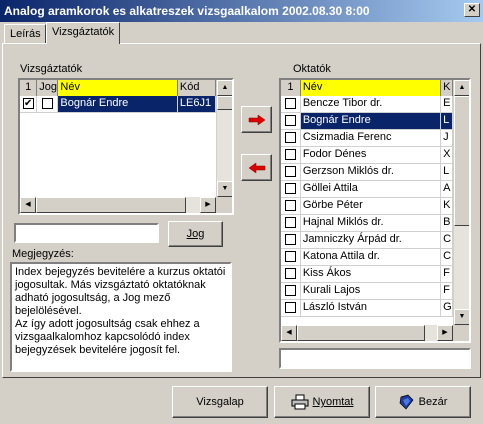  What do you see at coordinates (371, 257) in the screenshot?
I see `cell-nev: Katona Attila dr.` at bounding box center [371, 257].